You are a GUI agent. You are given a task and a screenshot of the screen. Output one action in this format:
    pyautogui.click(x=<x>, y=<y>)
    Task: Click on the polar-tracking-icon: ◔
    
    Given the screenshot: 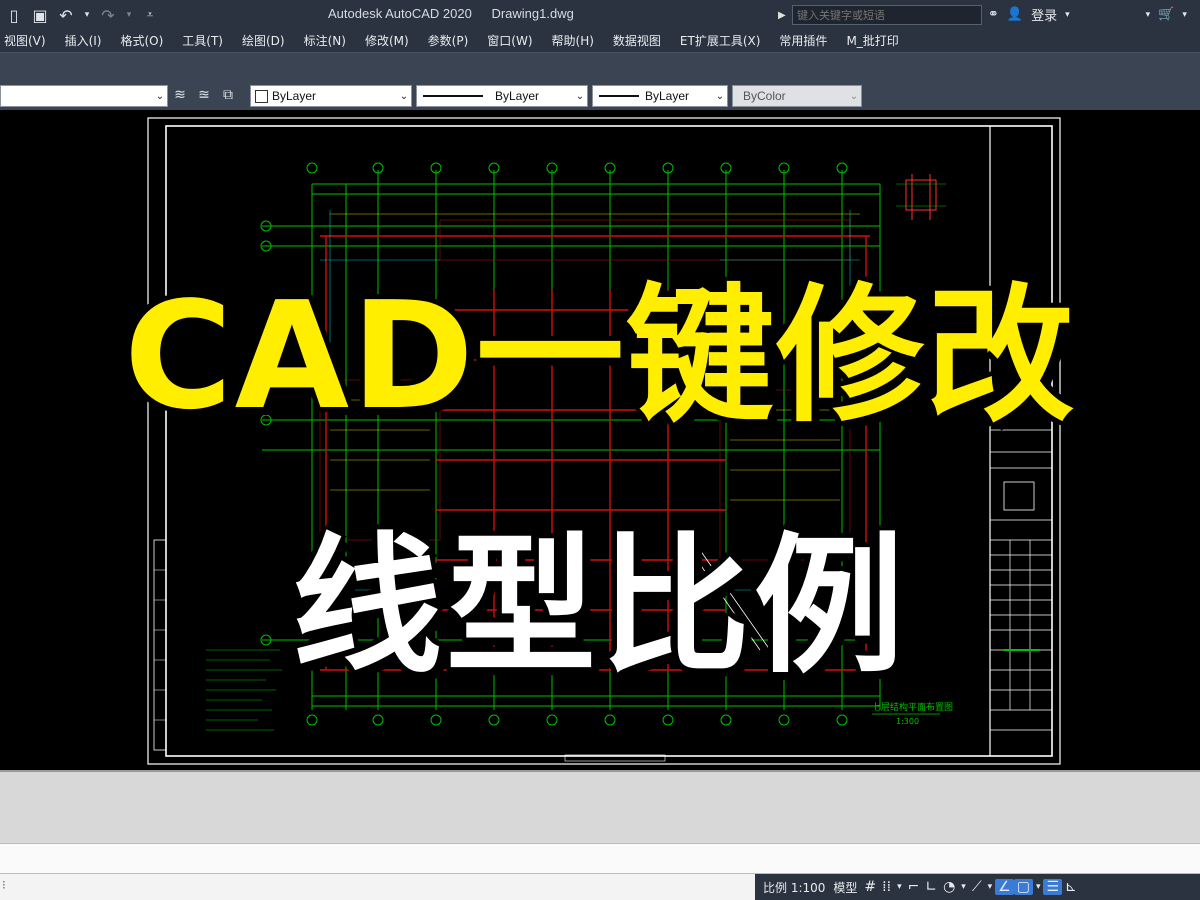 What is the action you would take?
    pyautogui.click(x=949, y=887)
    